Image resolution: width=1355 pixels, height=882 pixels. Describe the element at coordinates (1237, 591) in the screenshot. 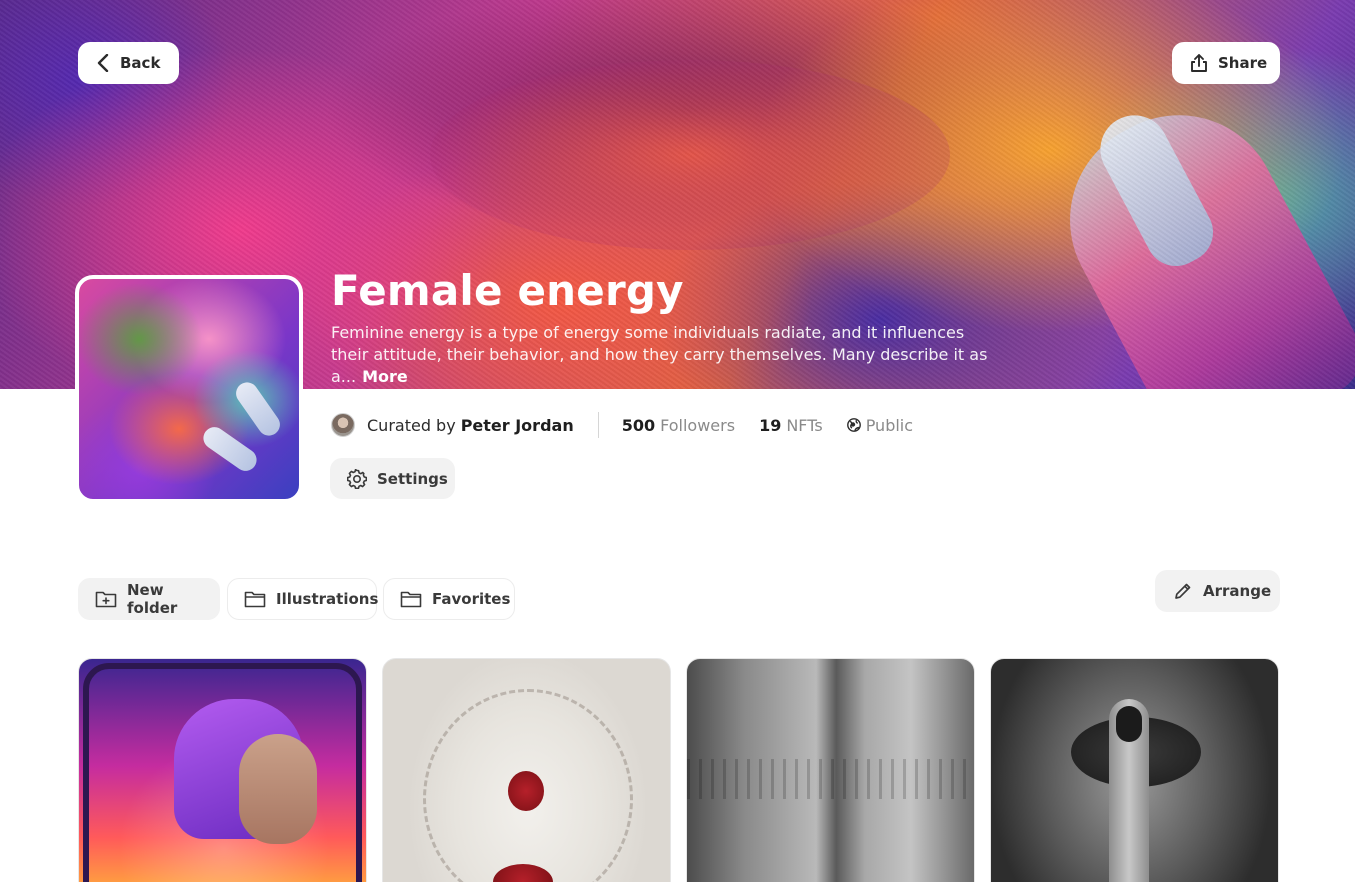

I see `arrange-label: Arrange` at that location.